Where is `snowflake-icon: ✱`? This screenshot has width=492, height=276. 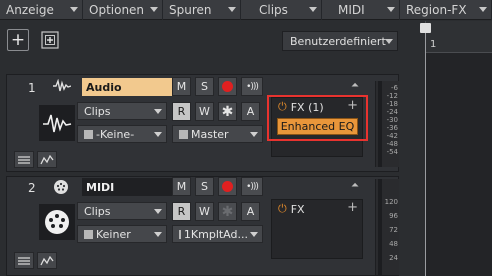
snowflake-icon: ✱ is located at coordinates (227, 211).